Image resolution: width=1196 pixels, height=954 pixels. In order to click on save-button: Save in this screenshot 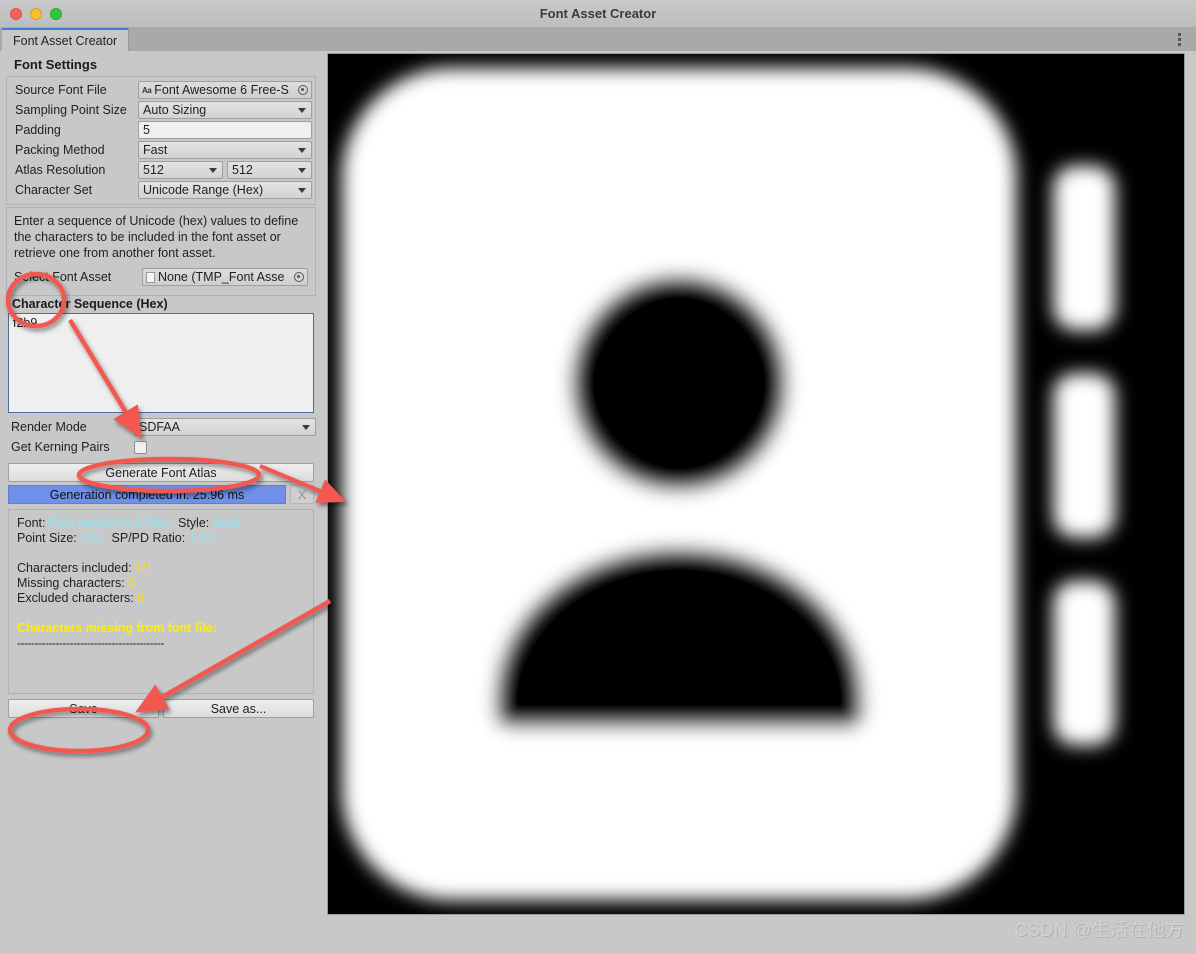, I will do `click(83, 708)`.